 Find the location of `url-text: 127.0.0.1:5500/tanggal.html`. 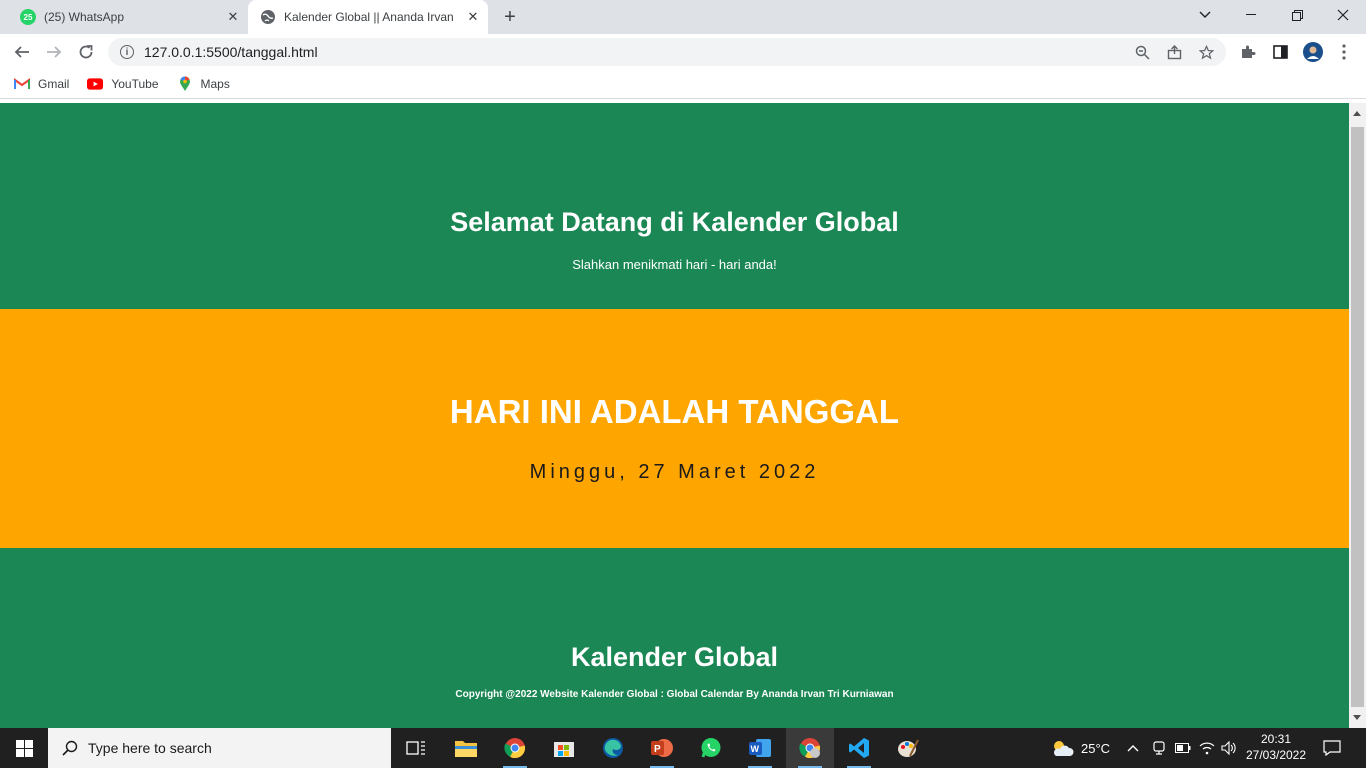

url-text: 127.0.0.1:5500/tanggal.html is located at coordinates (637, 52).